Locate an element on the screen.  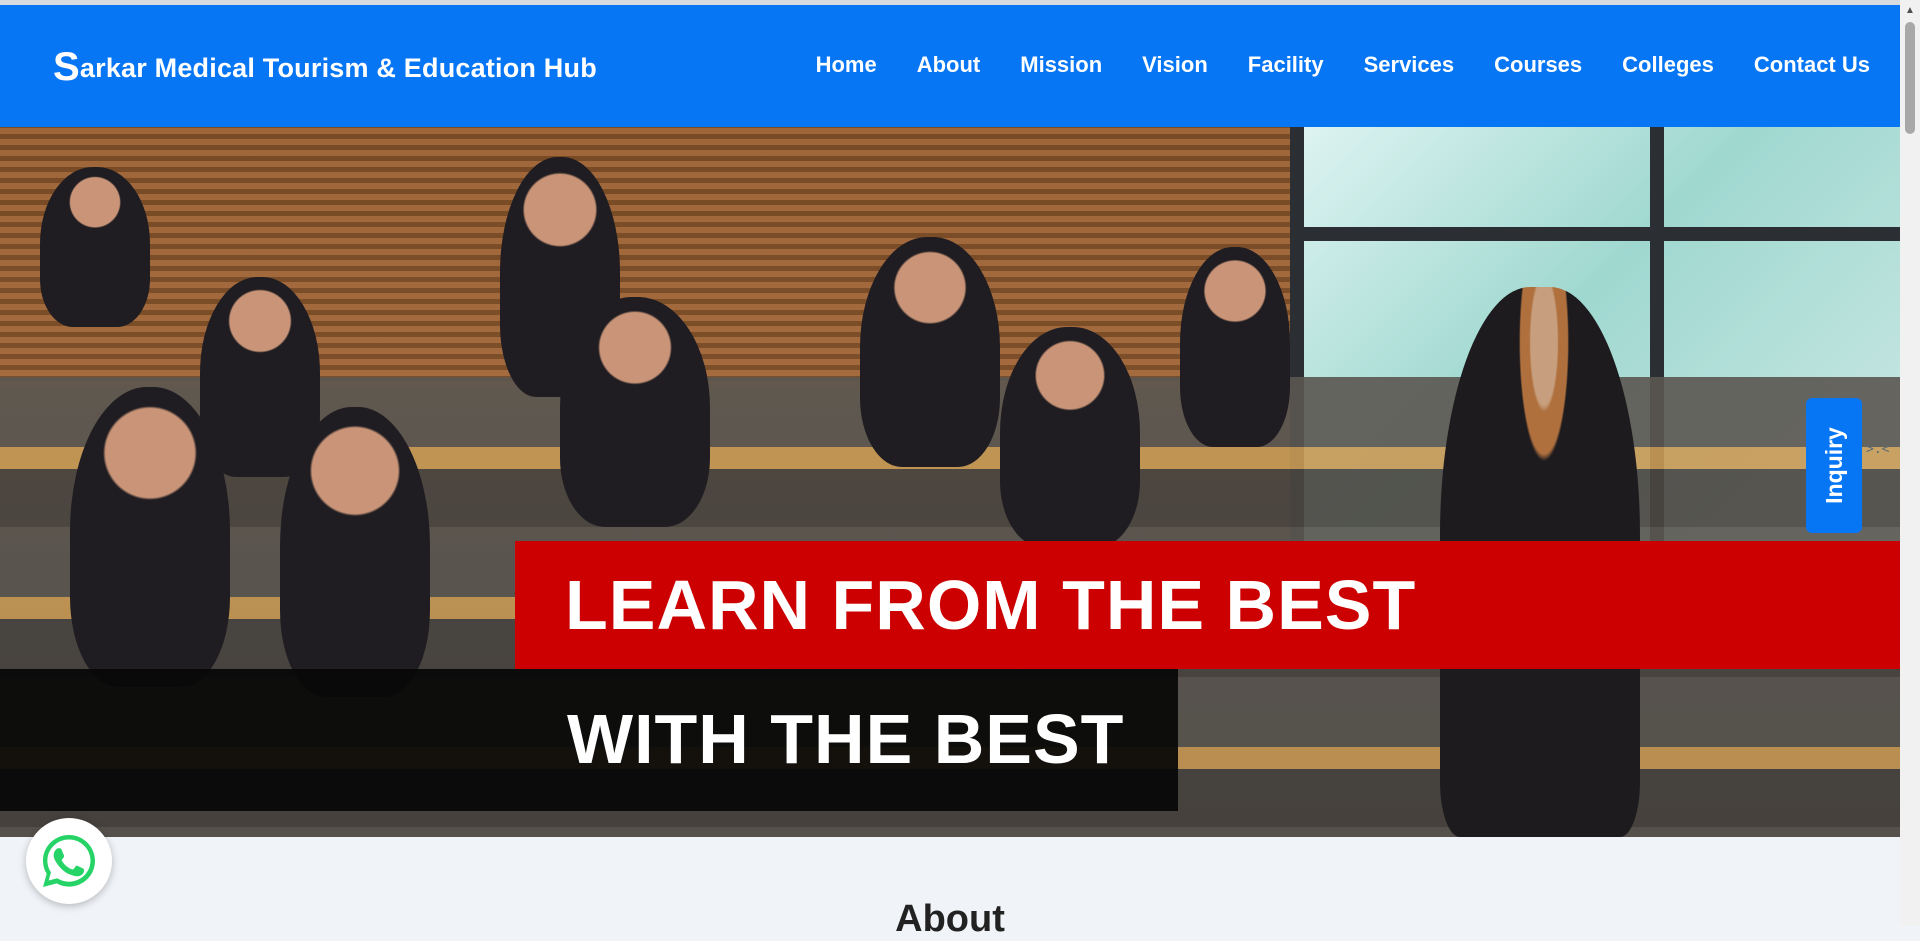
inquiry-label: Inquiry is located at coordinates (1833, 465).